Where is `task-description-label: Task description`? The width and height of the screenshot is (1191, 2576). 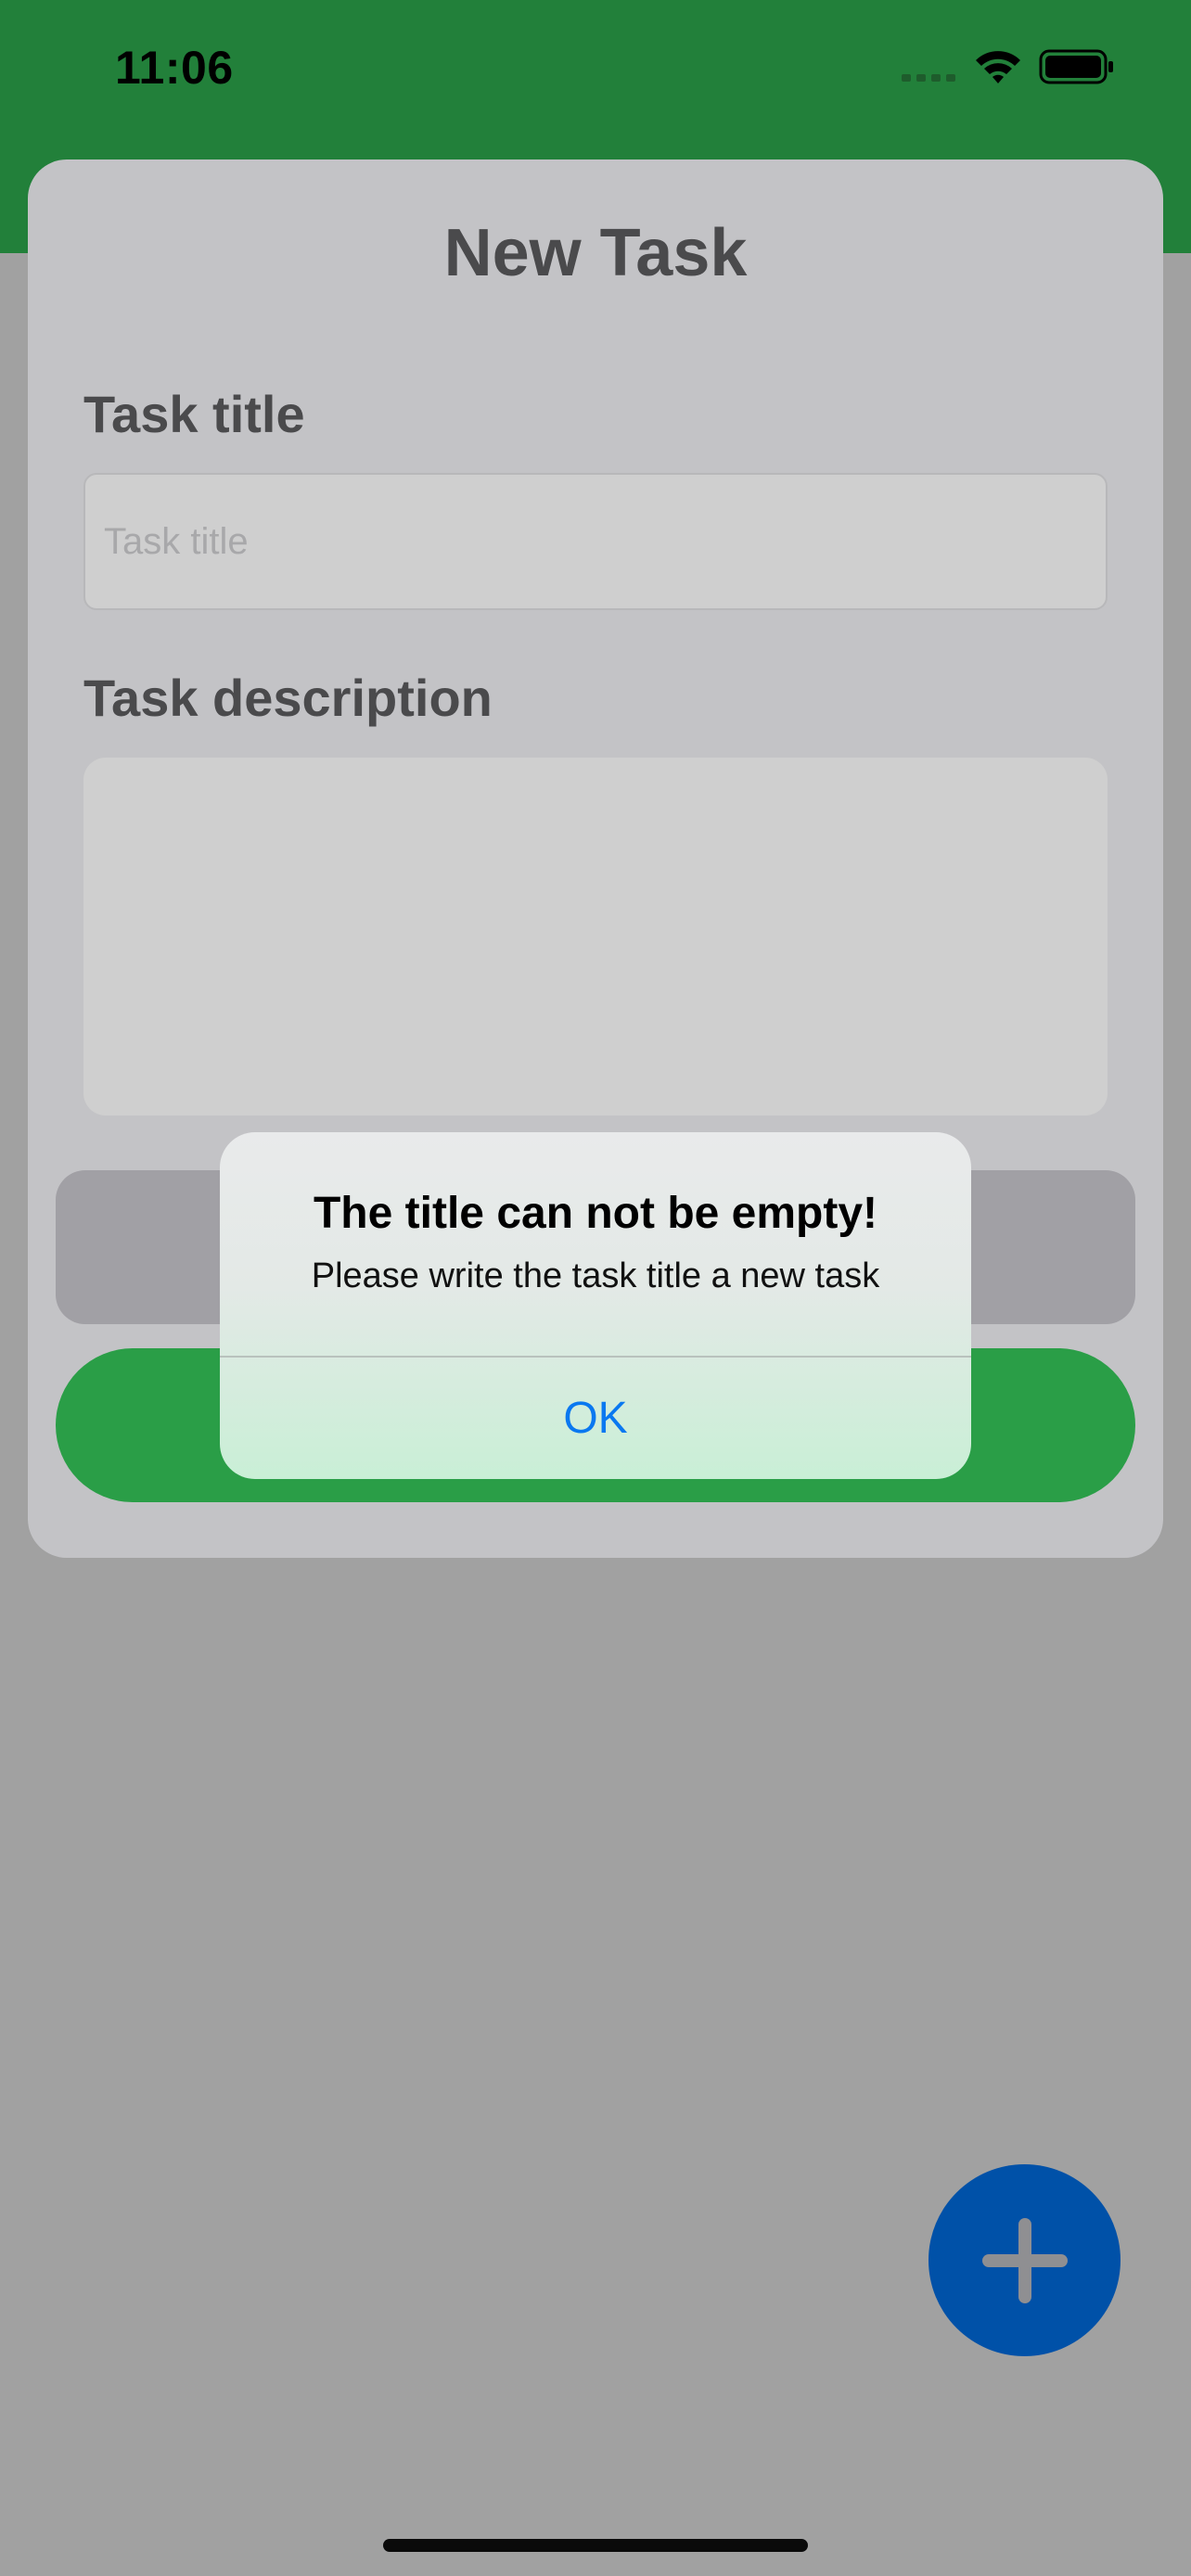 task-description-label: Task description is located at coordinates (288, 698).